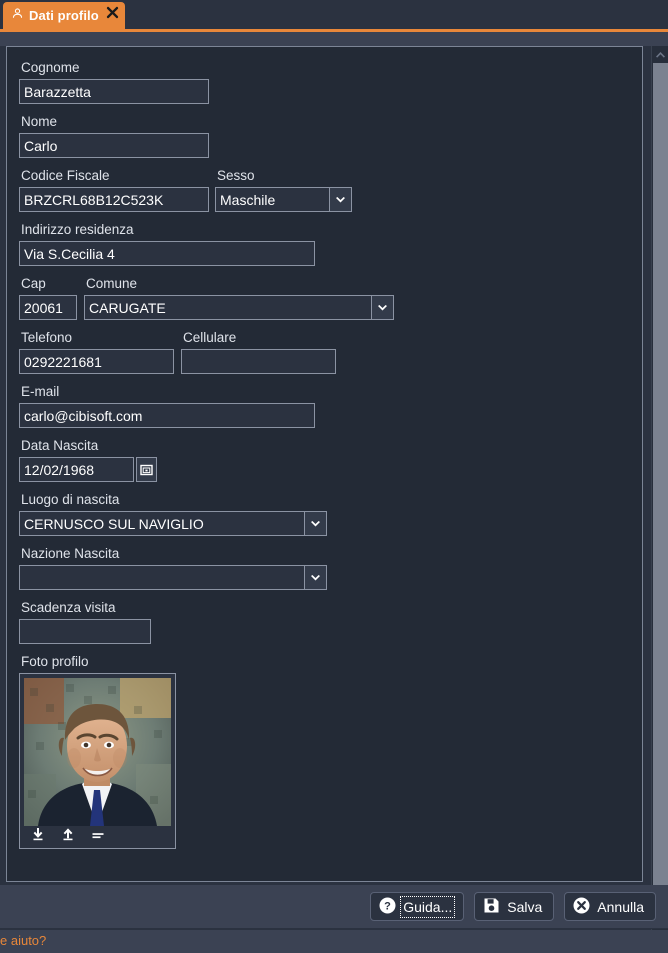 The width and height of the screenshot is (668, 953). I want to click on input-codice-fiscale: BRZCRL68B12C523K, so click(114, 199).